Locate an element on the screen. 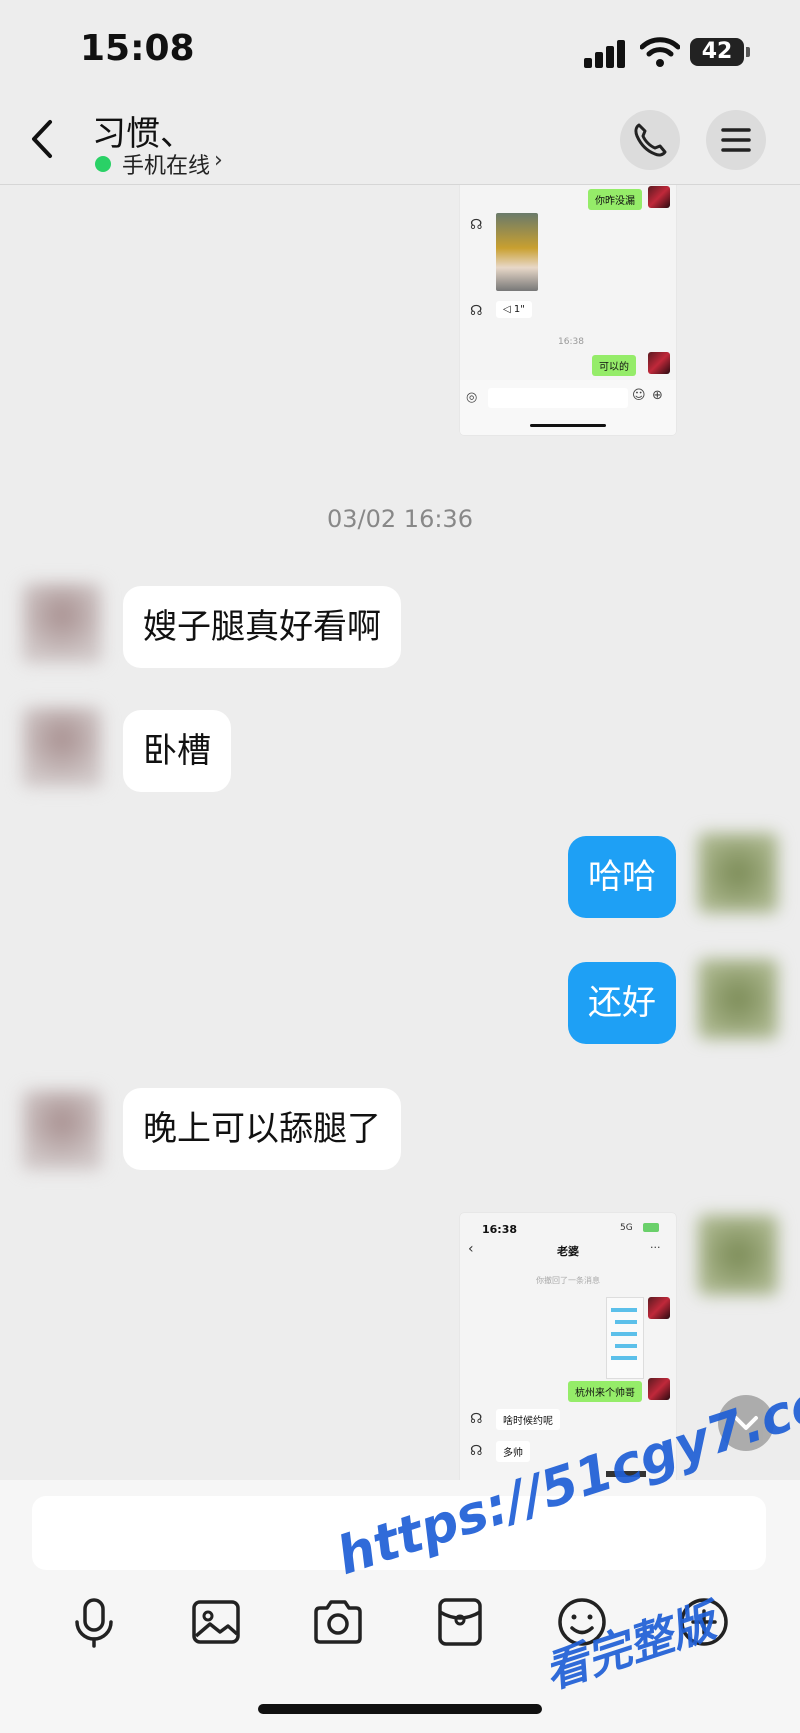 Image resolution: width=800 pixels, height=1733 pixels. mini-time: 16:38 is located at coordinates (571, 342).